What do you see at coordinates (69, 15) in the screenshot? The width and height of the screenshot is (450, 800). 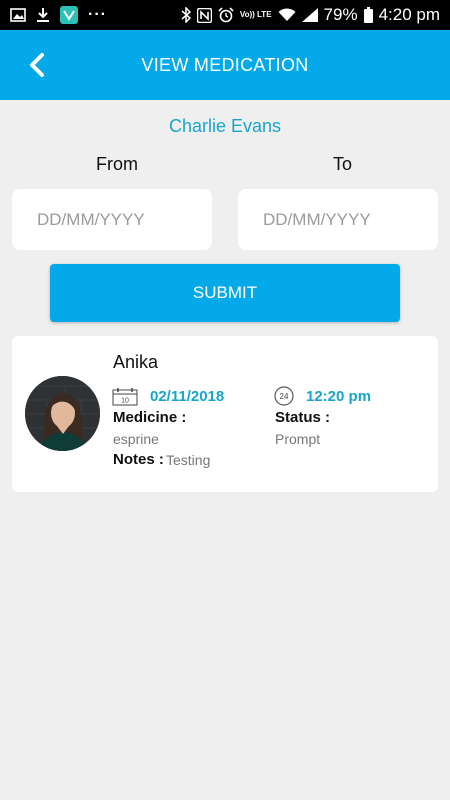 I see `app-notification-icon` at bounding box center [69, 15].